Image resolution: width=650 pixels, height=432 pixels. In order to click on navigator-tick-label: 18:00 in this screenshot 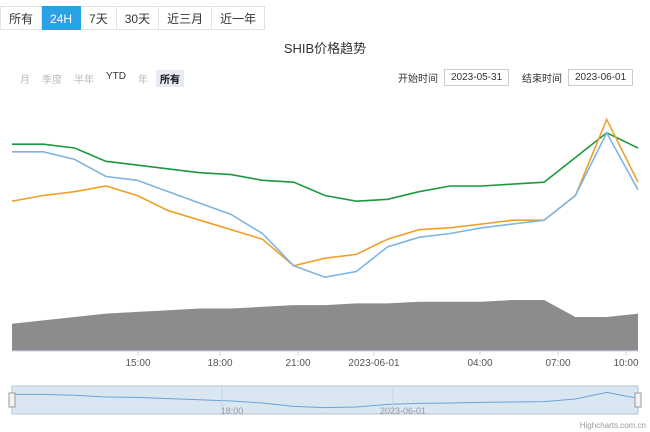, I will do `click(232, 411)`.